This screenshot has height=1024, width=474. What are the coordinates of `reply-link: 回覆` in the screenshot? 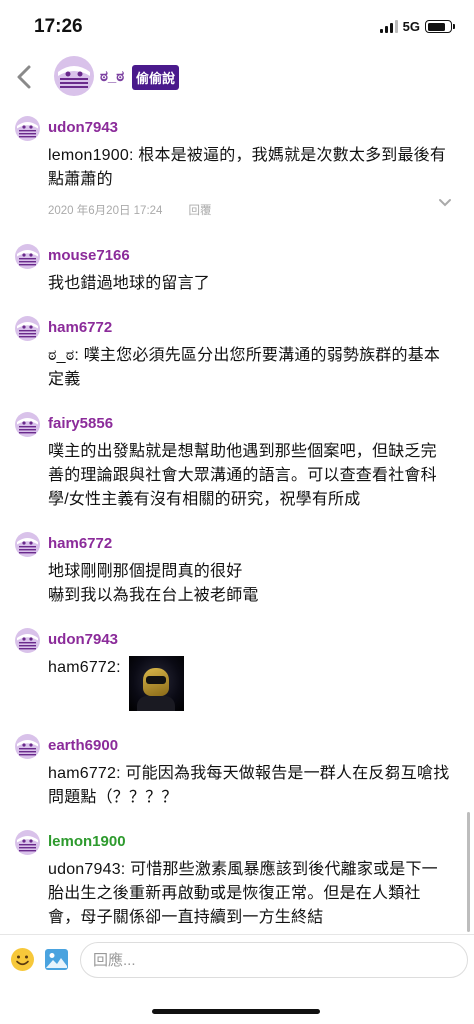 It's located at (199, 210).